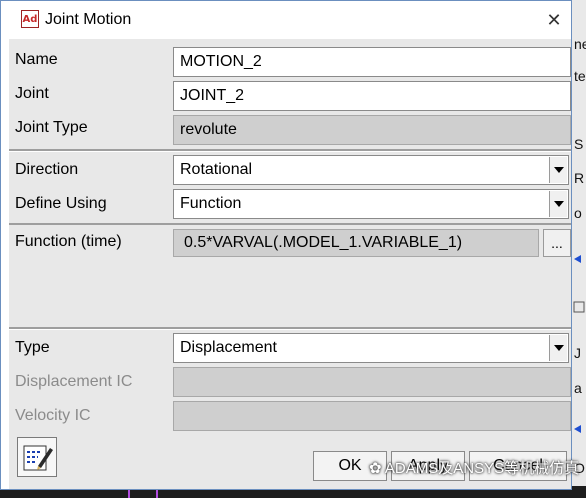  I want to click on title-bar: Ad Joint Motion ✕, so click(286, 20).